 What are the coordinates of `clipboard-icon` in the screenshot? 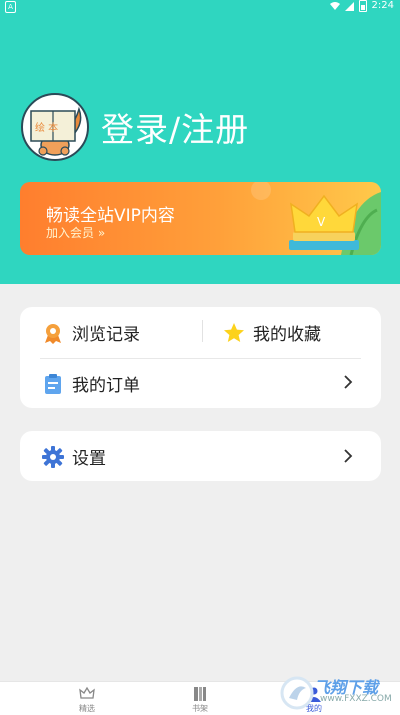 It's located at (53, 383).